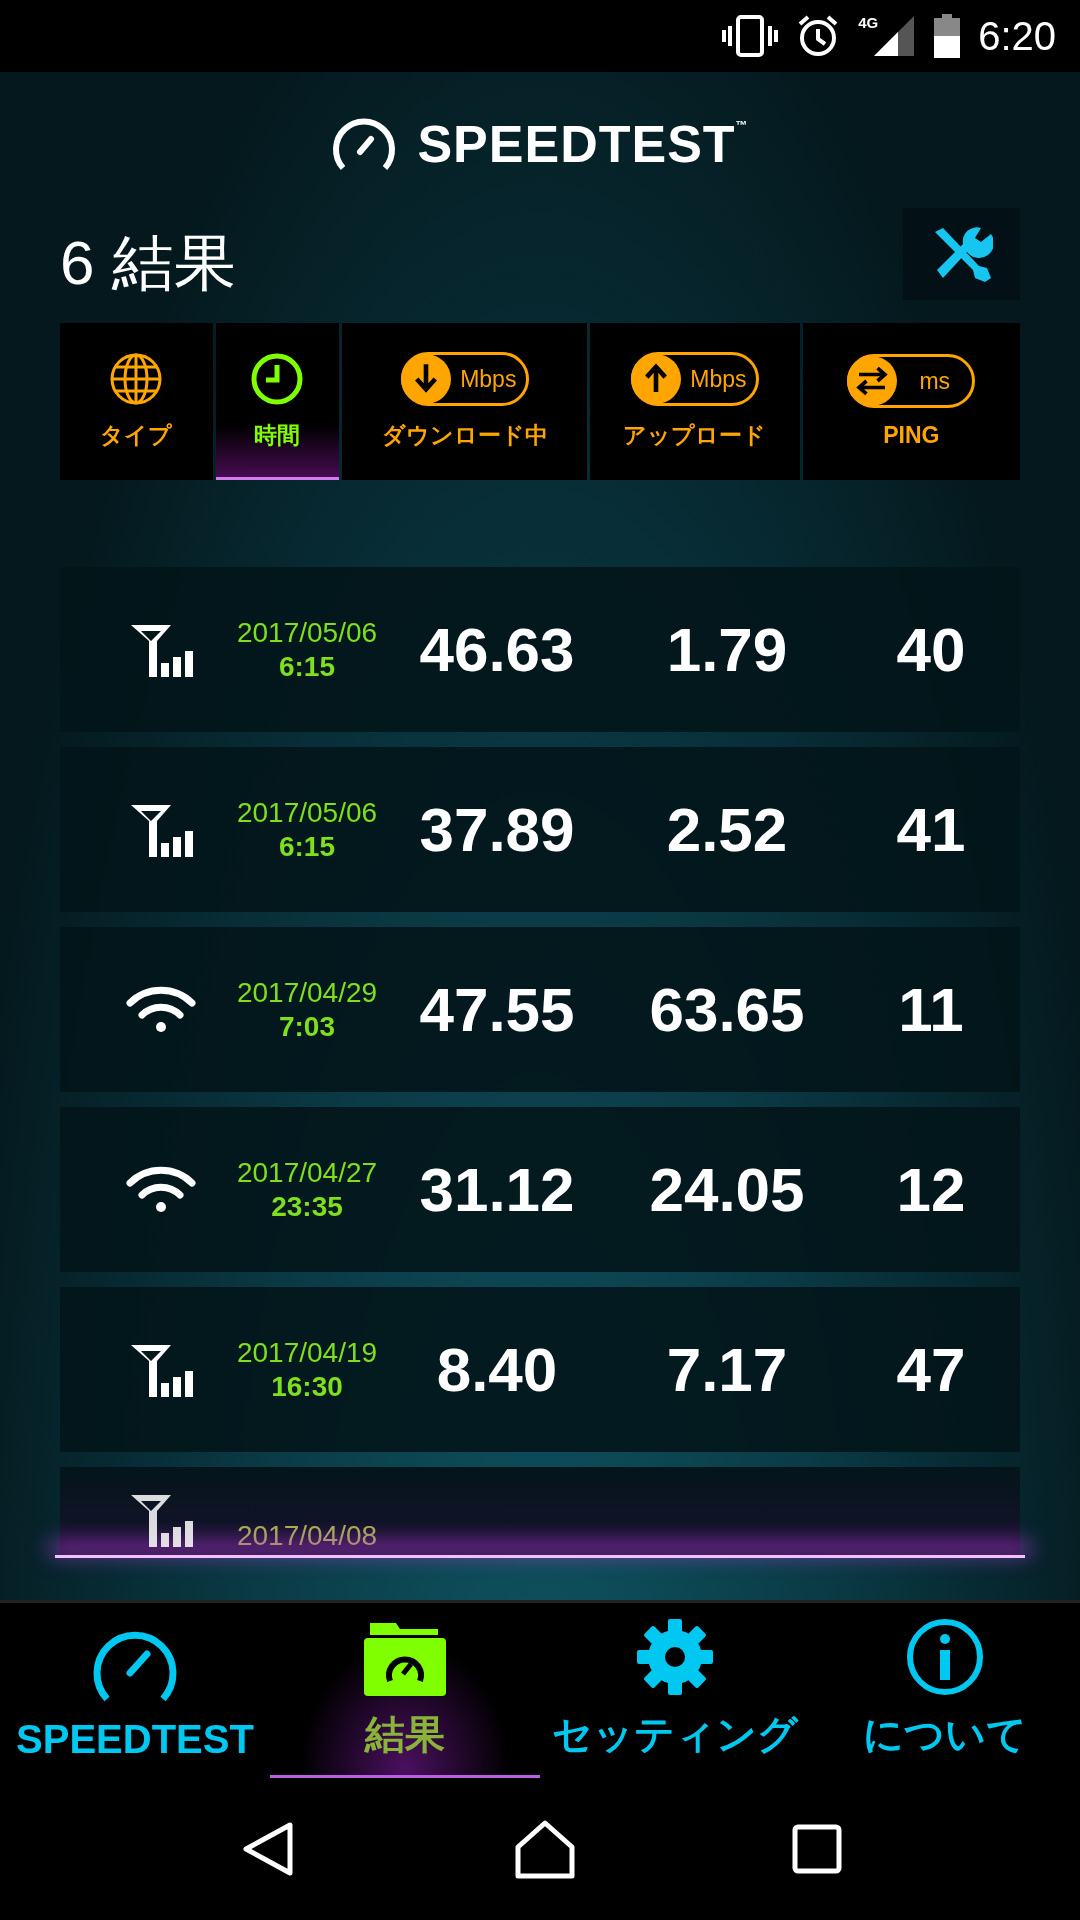 This screenshot has width=1080, height=1920. Describe the element at coordinates (935, 381) in the screenshot. I see `unit-label: ms` at that location.